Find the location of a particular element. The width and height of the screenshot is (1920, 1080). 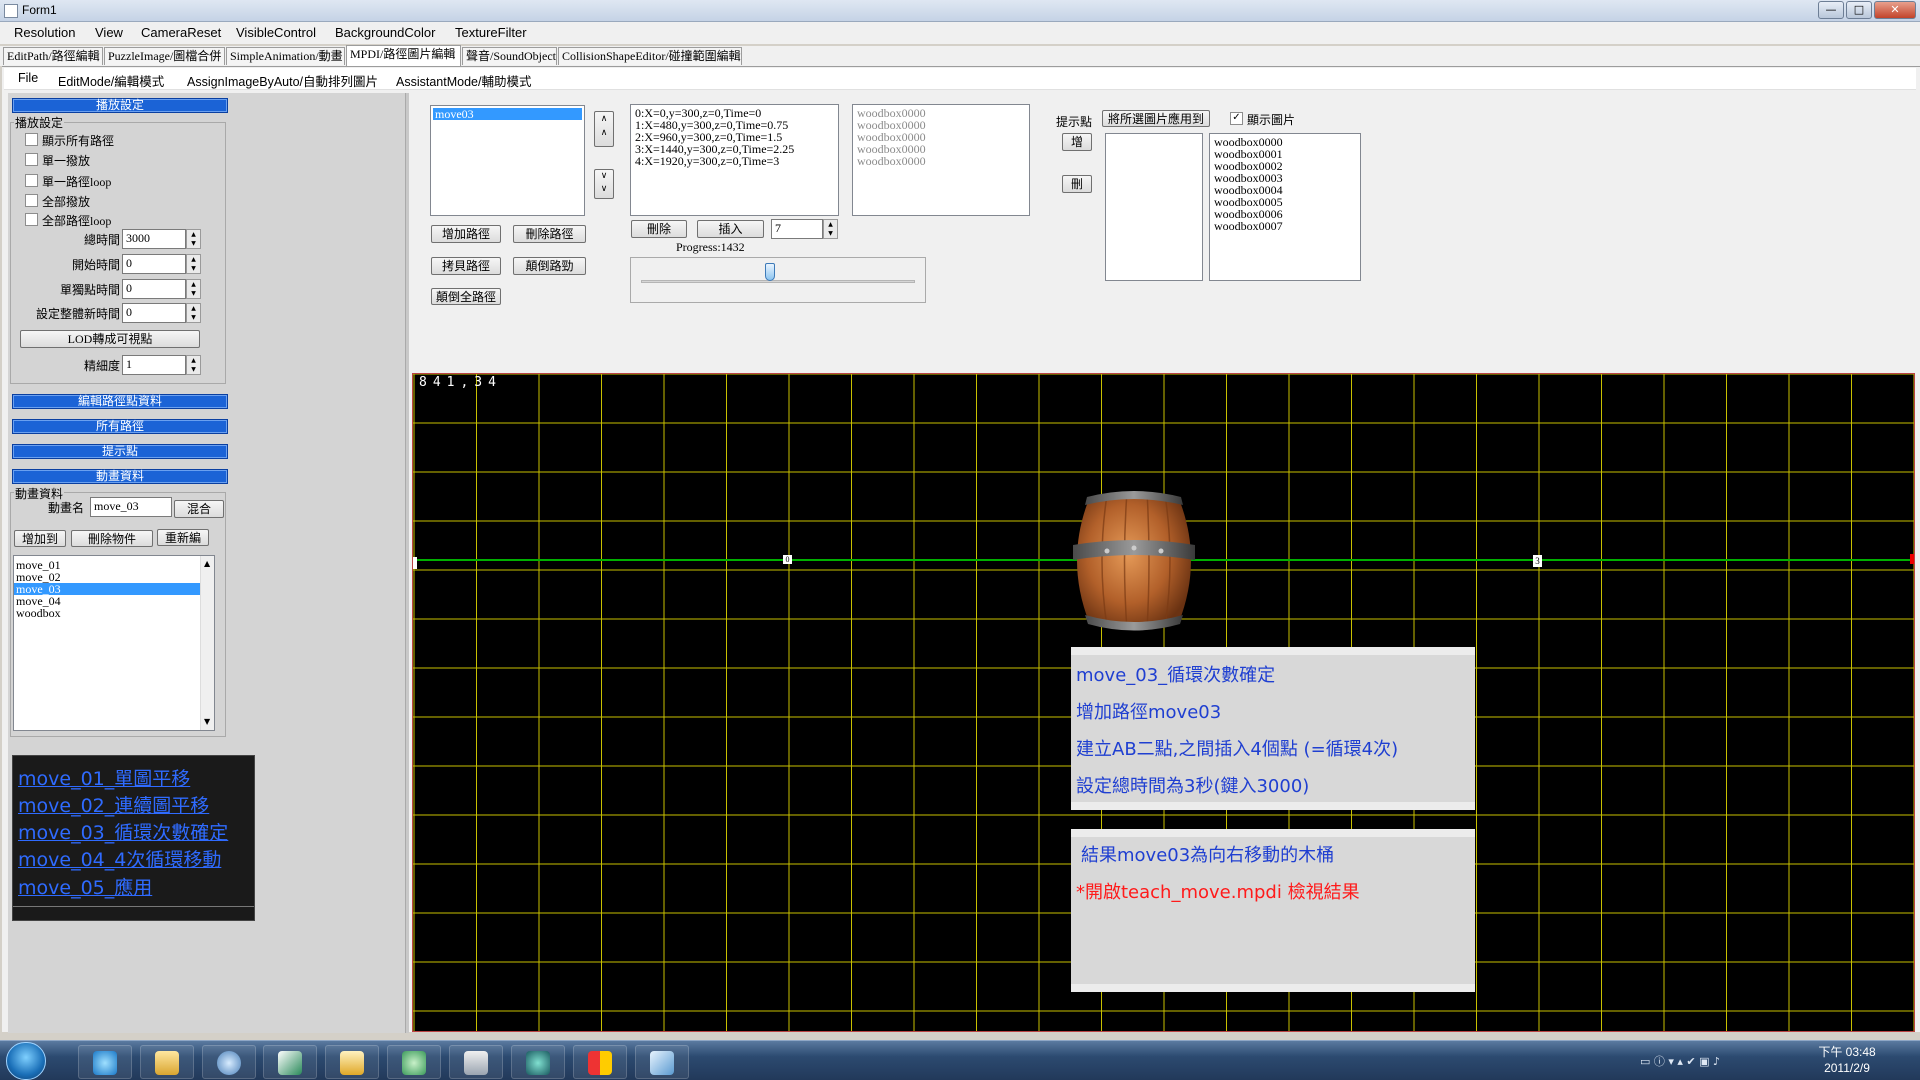

image-list-item: woodbox0007 is located at coordinates (1285, 226).